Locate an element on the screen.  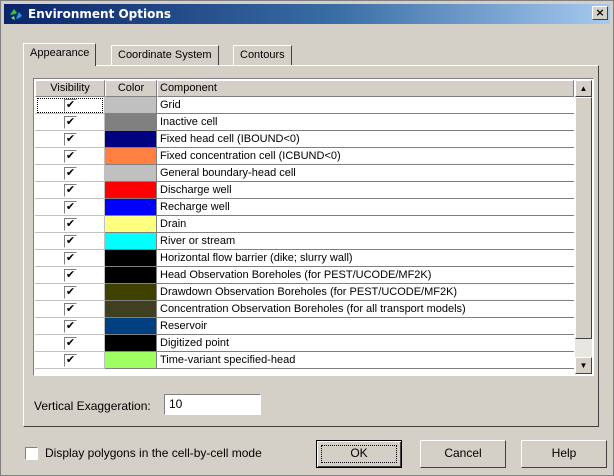
header-component: Component is located at coordinates (365, 88).